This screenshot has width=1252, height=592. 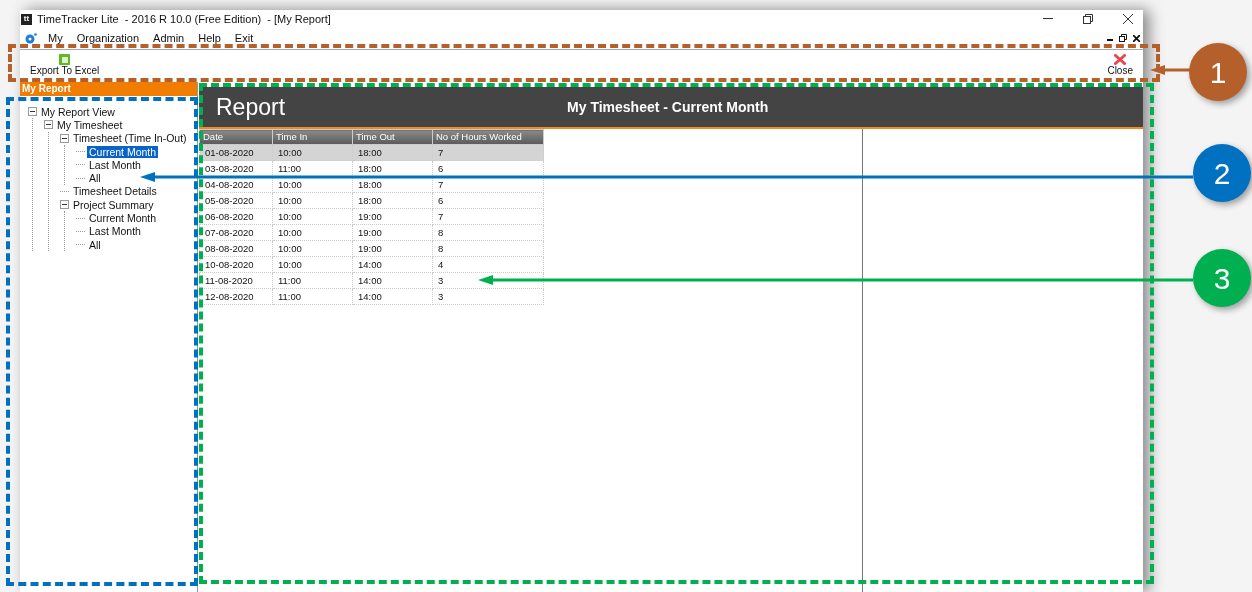 What do you see at coordinates (236, 137) in the screenshot?
I see `column-header: Date` at bounding box center [236, 137].